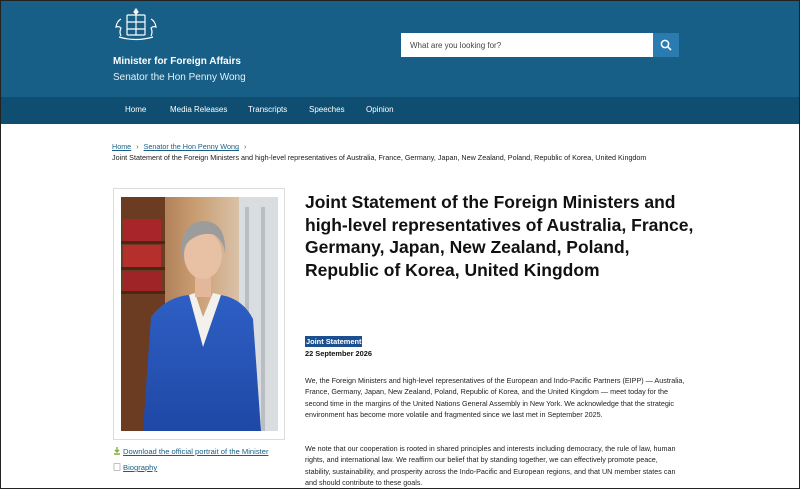  Describe the element at coordinates (177, 61) in the screenshot. I see `site-title: Minister for Foreign Affairs` at that location.